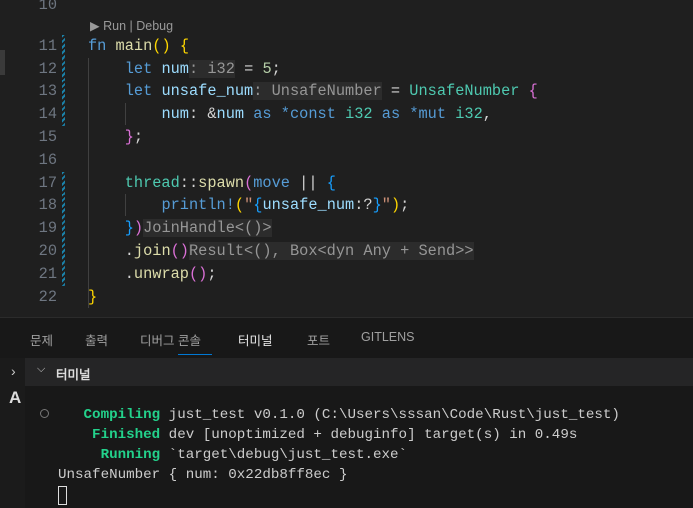 The width and height of the screenshot is (693, 508). What do you see at coordinates (388, 337) in the screenshot?
I see `panel-tab: GITLENS` at bounding box center [388, 337].